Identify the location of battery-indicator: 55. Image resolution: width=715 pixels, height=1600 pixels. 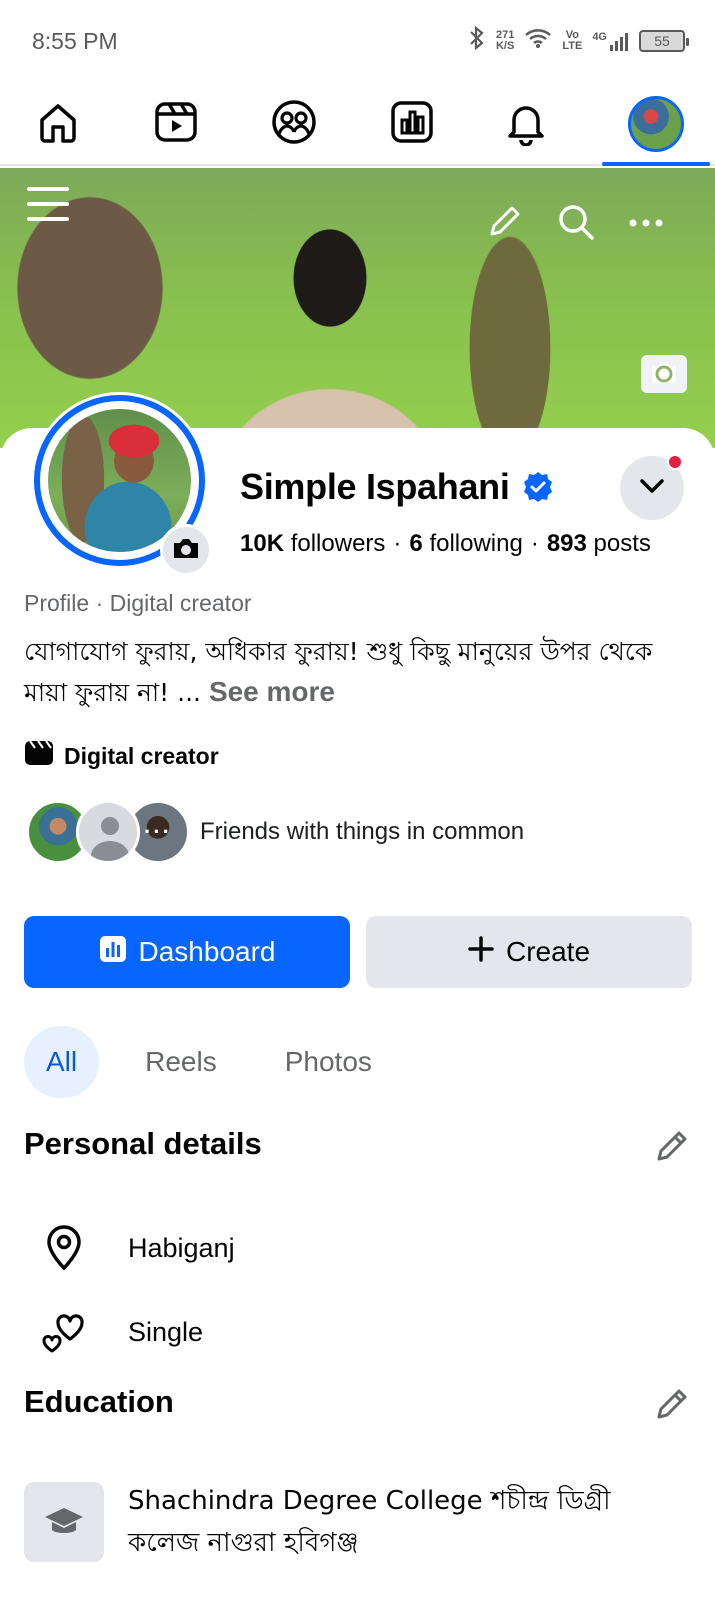
(664, 40).